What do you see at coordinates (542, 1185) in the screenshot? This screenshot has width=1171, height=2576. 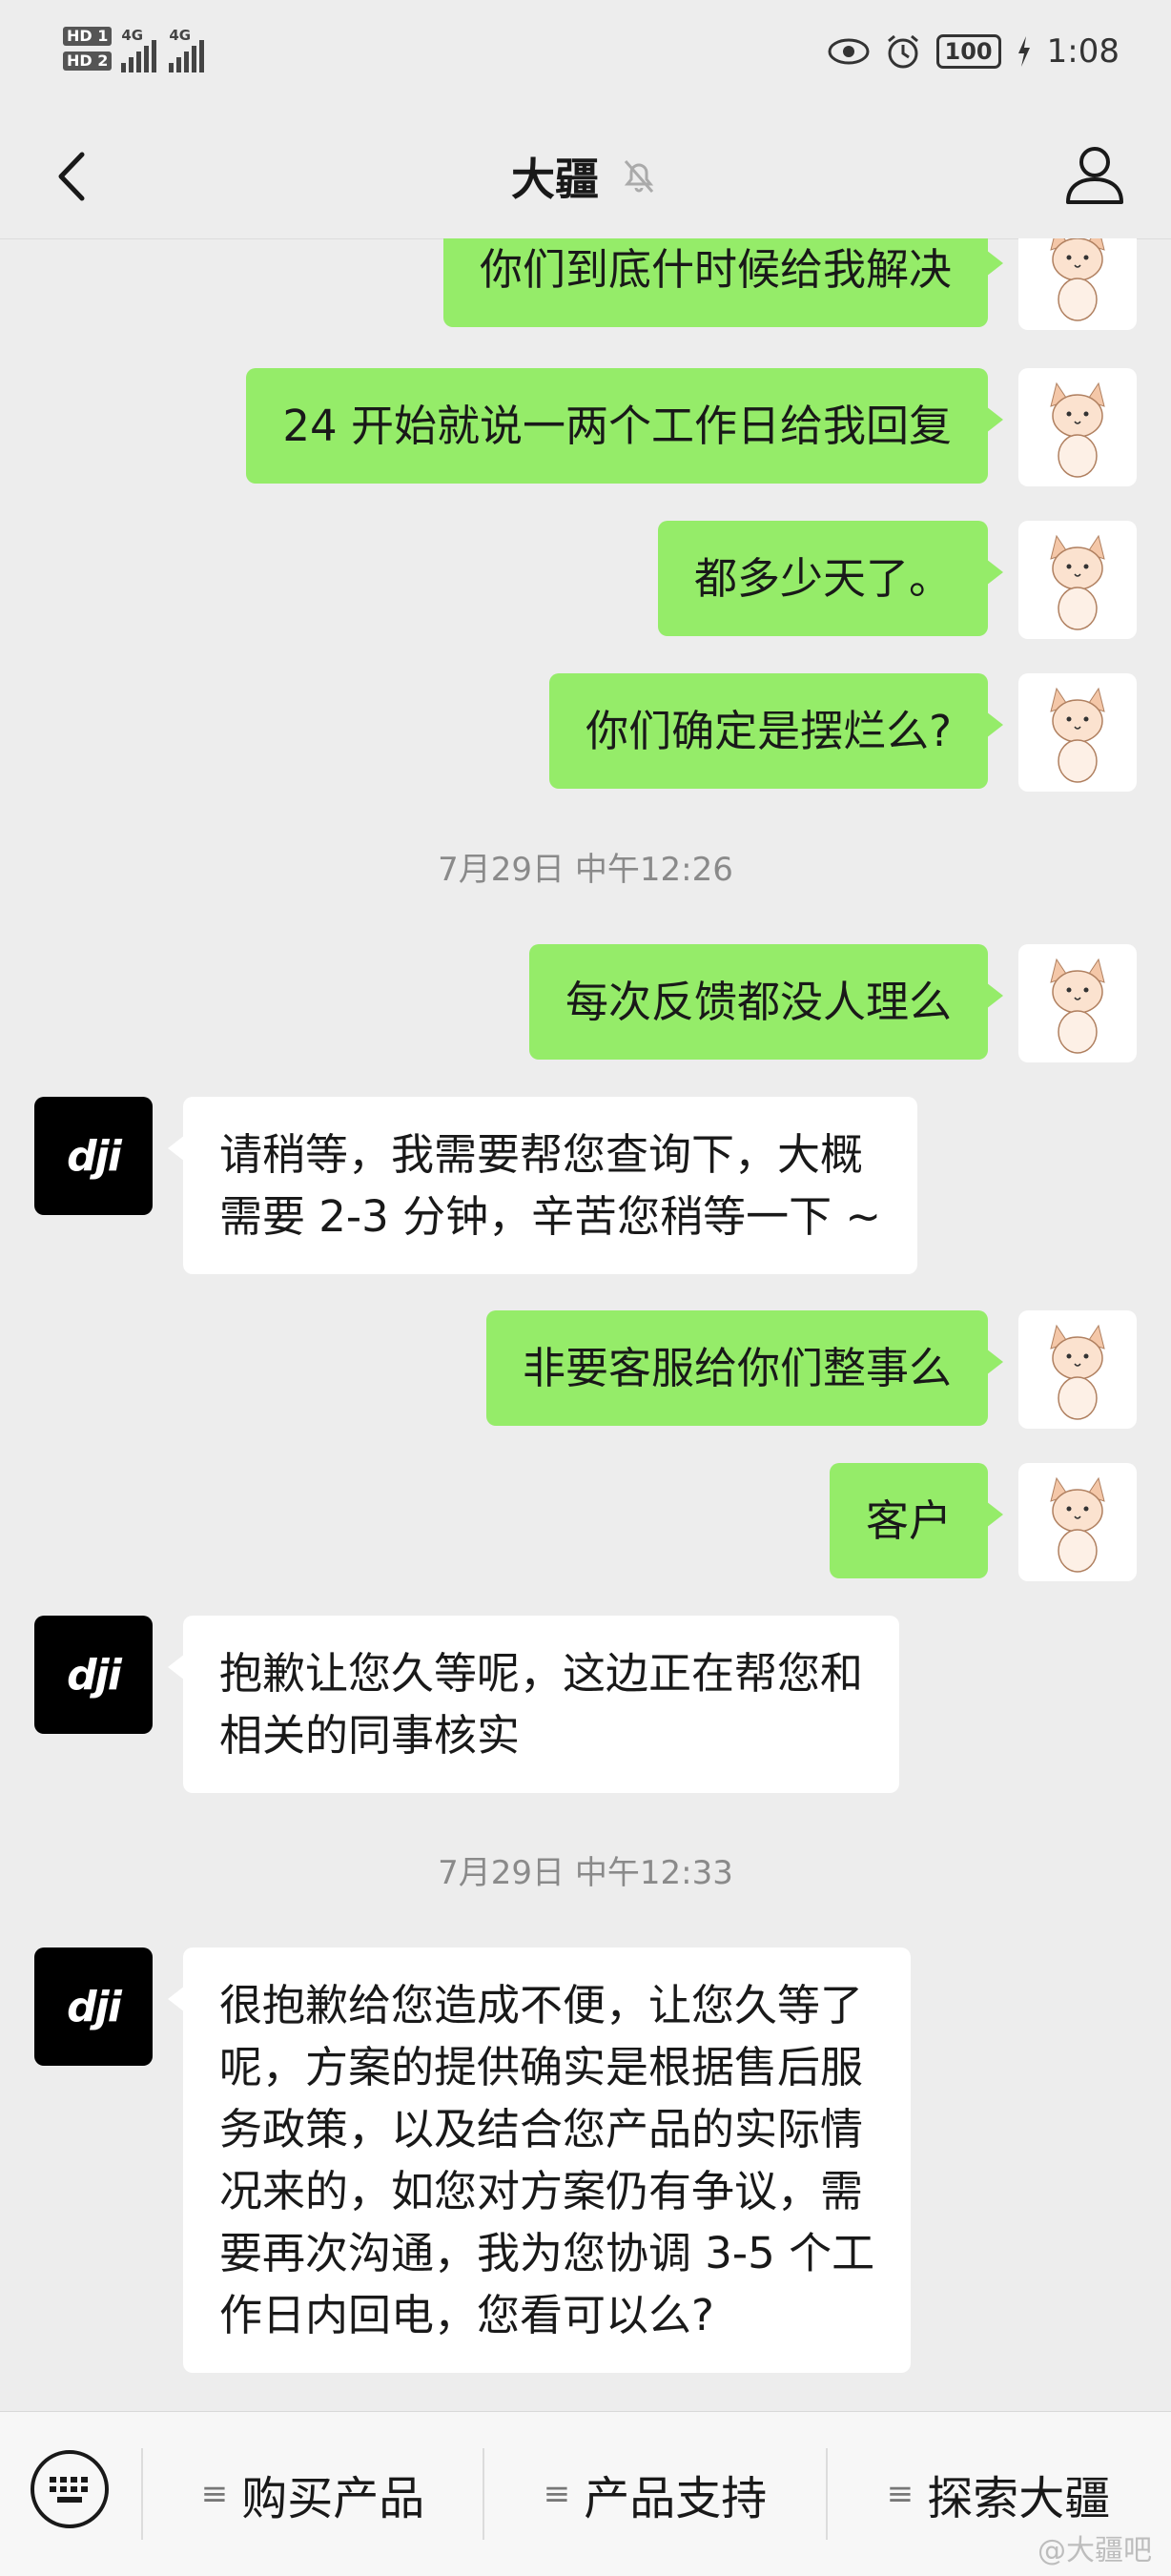 I see `message-bubble: 请稍等，我需要帮您查询下，大概 需要 2-3 分钟，辛苦您稍等一下 ~` at bounding box center [542, 1185].